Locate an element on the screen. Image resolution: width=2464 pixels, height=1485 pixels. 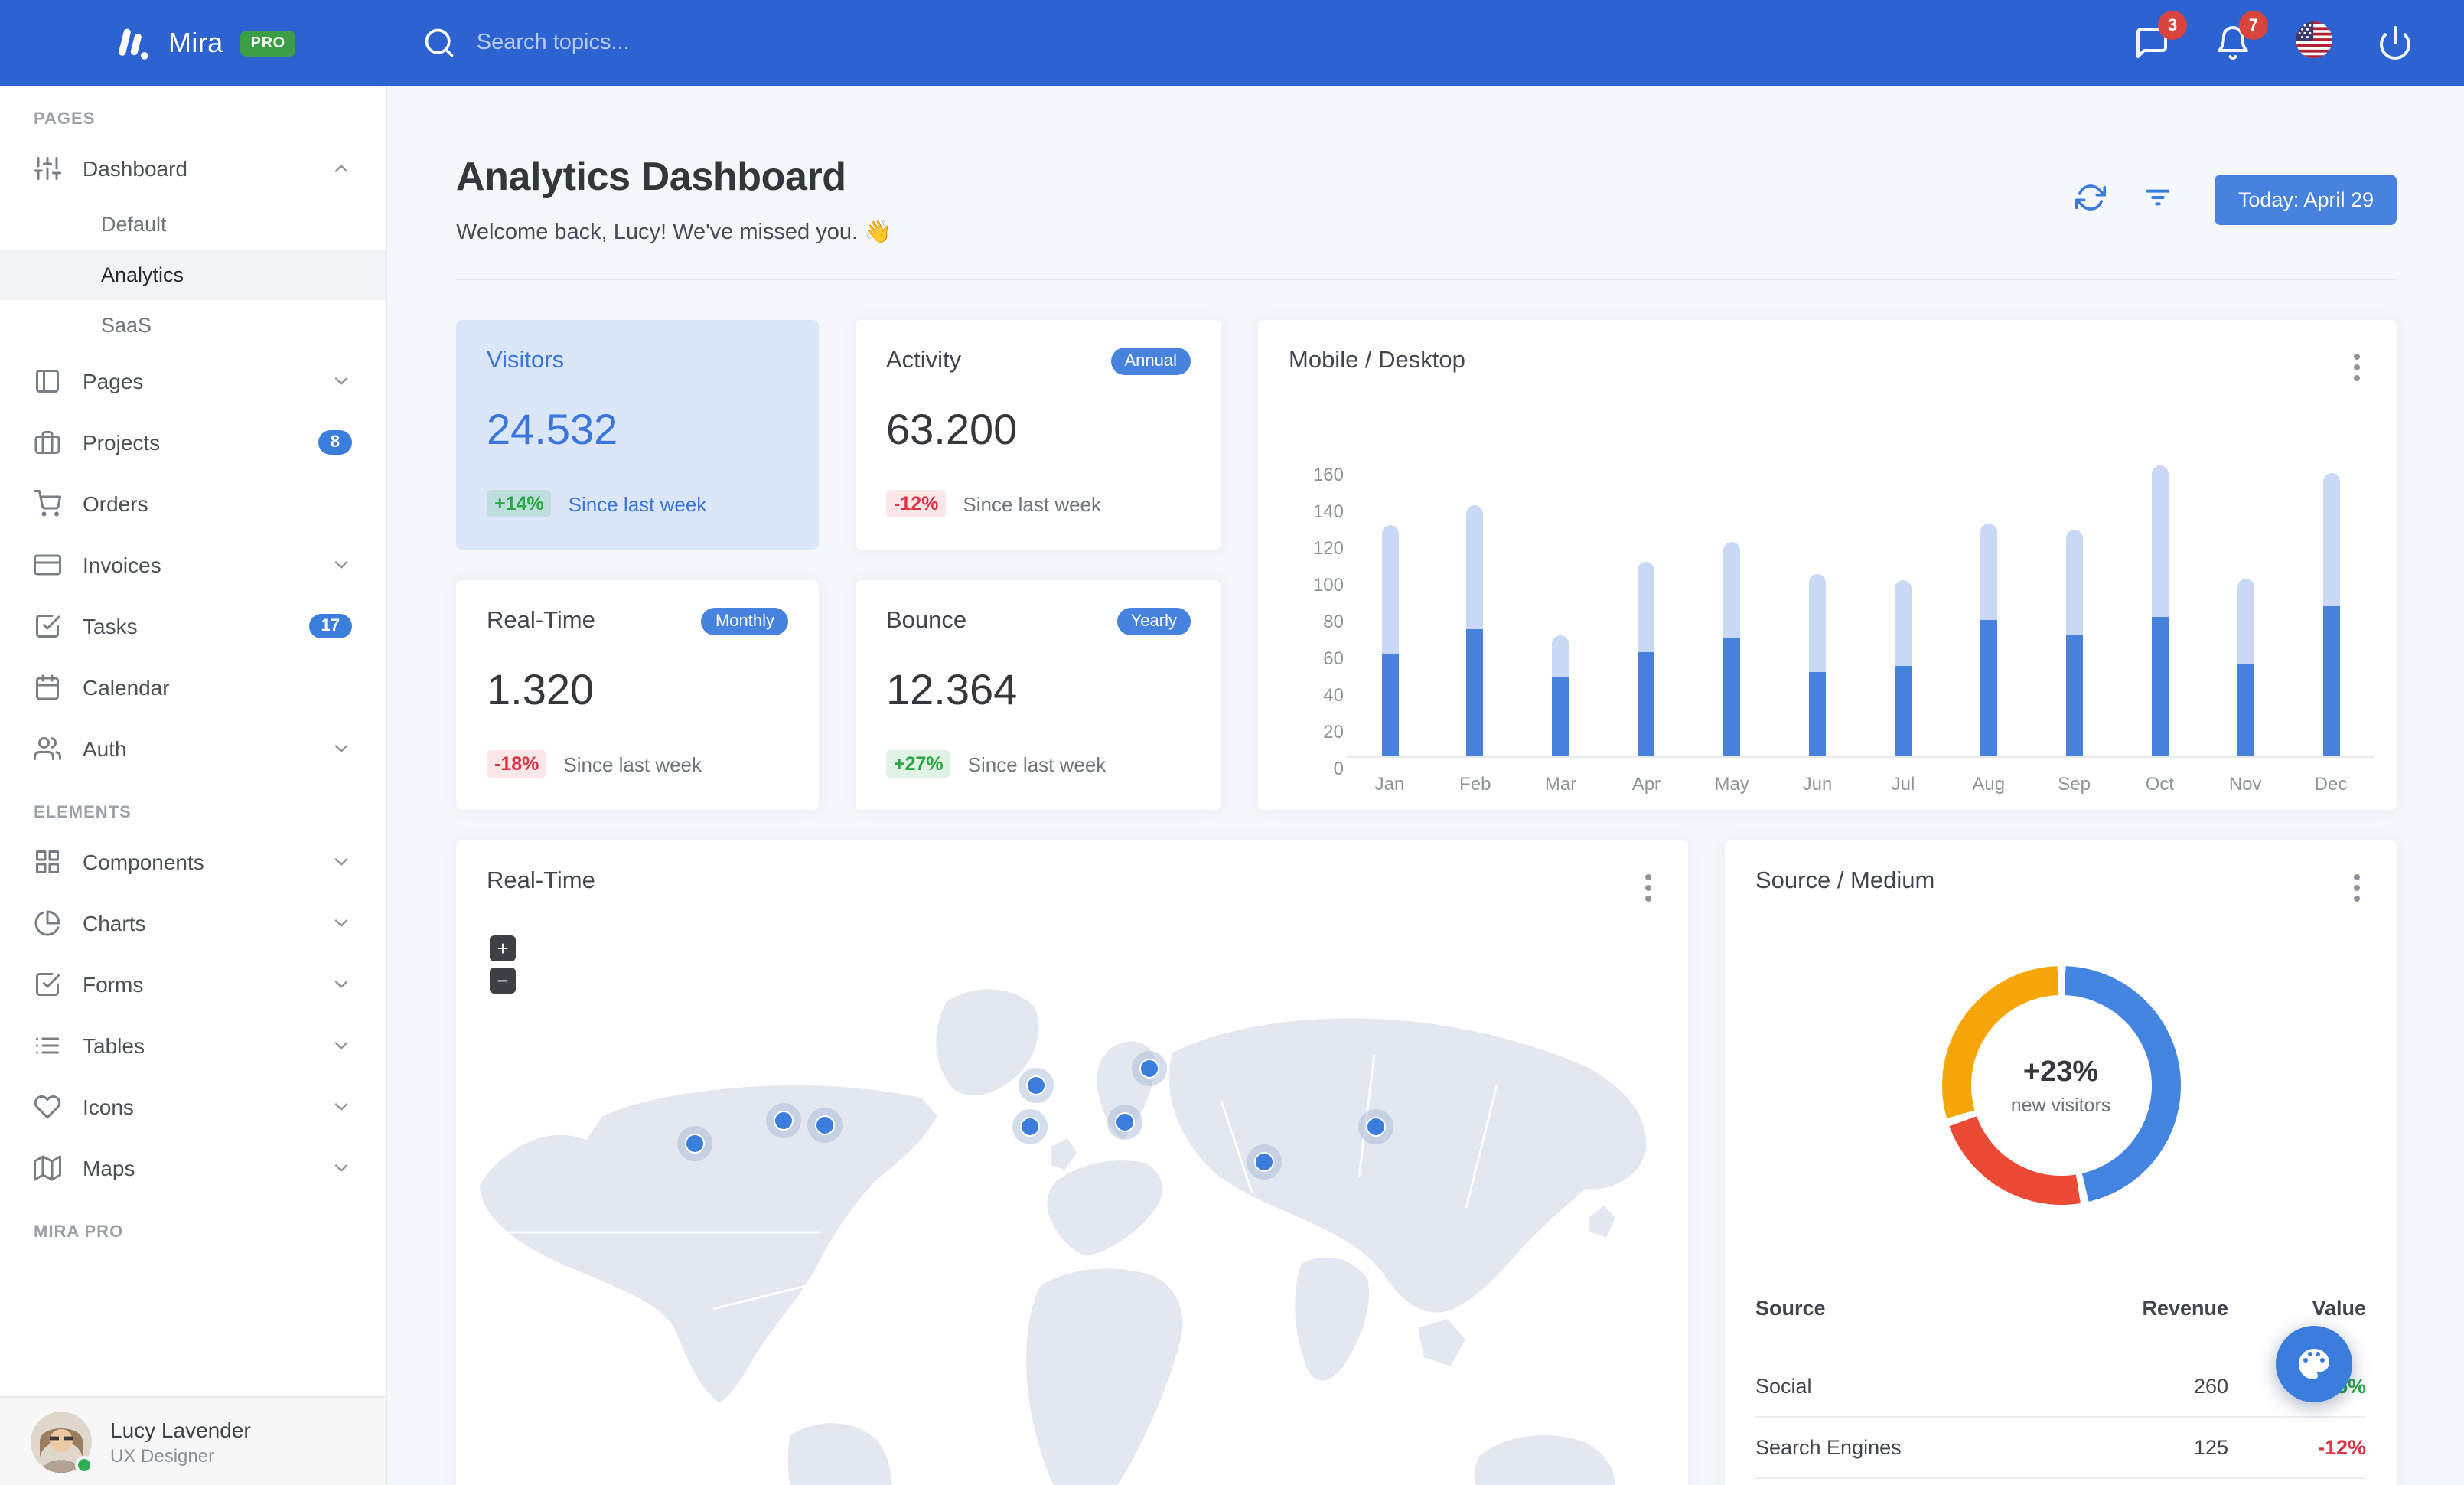
sidebar-item-auth: Auth is located at coordinates (193, 748).